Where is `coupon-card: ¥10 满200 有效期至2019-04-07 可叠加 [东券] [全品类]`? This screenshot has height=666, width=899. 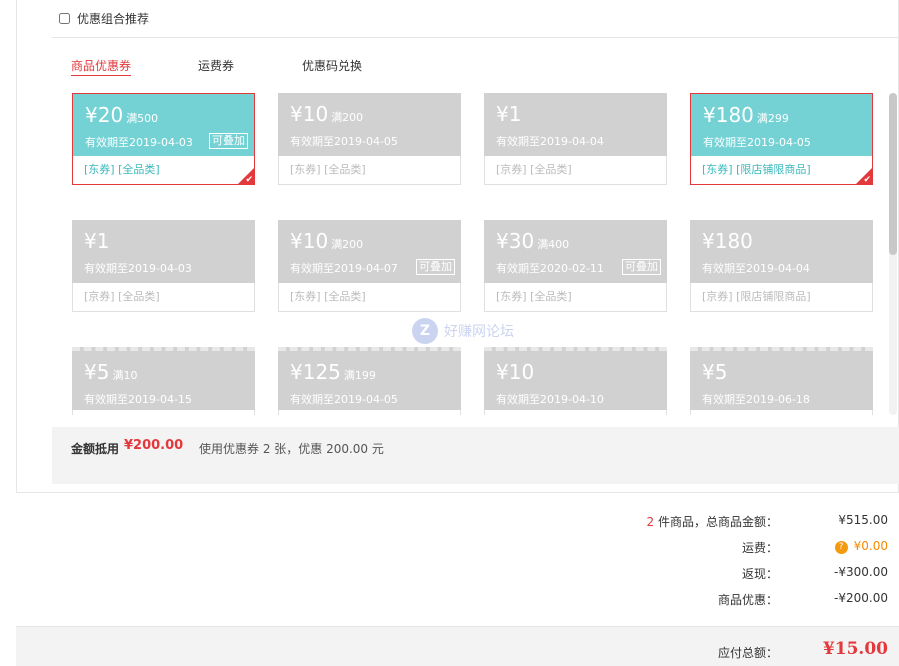 coupon-card: ¥10 满200 有效期至2019-04-07 可叠加 [东券] [全品类] is located at coordinates (369, 266).